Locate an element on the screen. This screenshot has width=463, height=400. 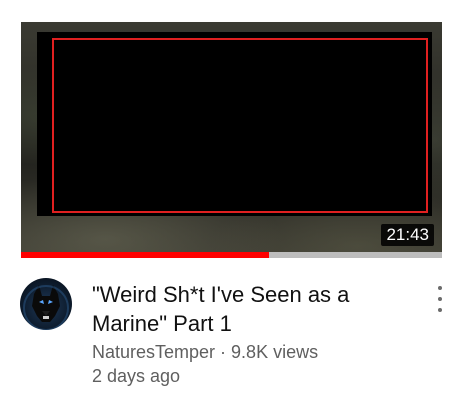
channel-avatar is located at coordinates (46, 304).